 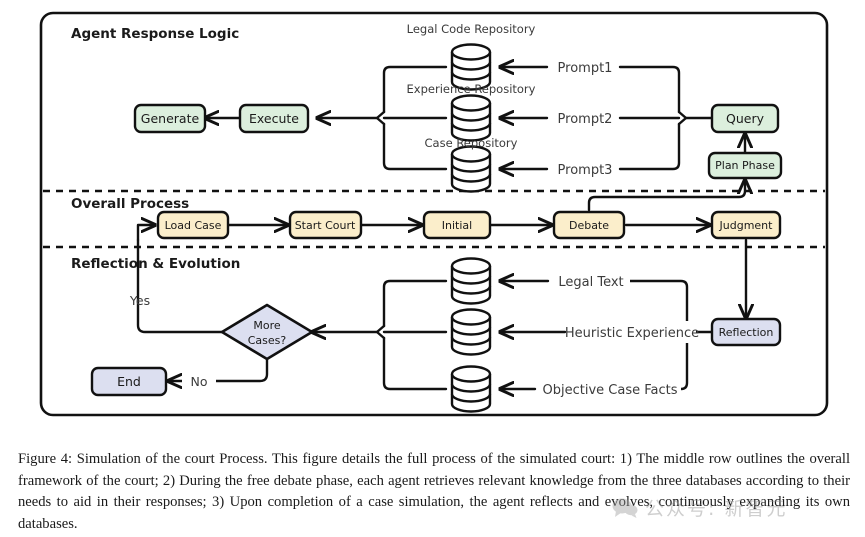 I want to click on database-icon-objective-case-facts, so click(x=471, y=389).